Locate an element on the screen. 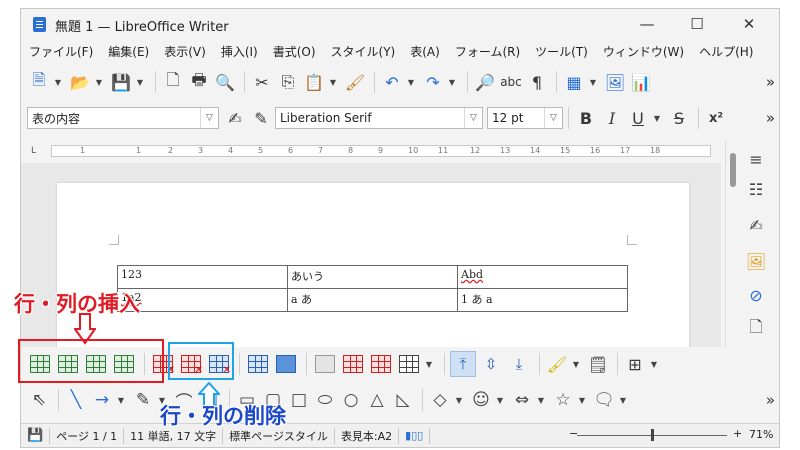 The image size is (800, 450). vertical-scrollbar is located at coordinates (733, 170).